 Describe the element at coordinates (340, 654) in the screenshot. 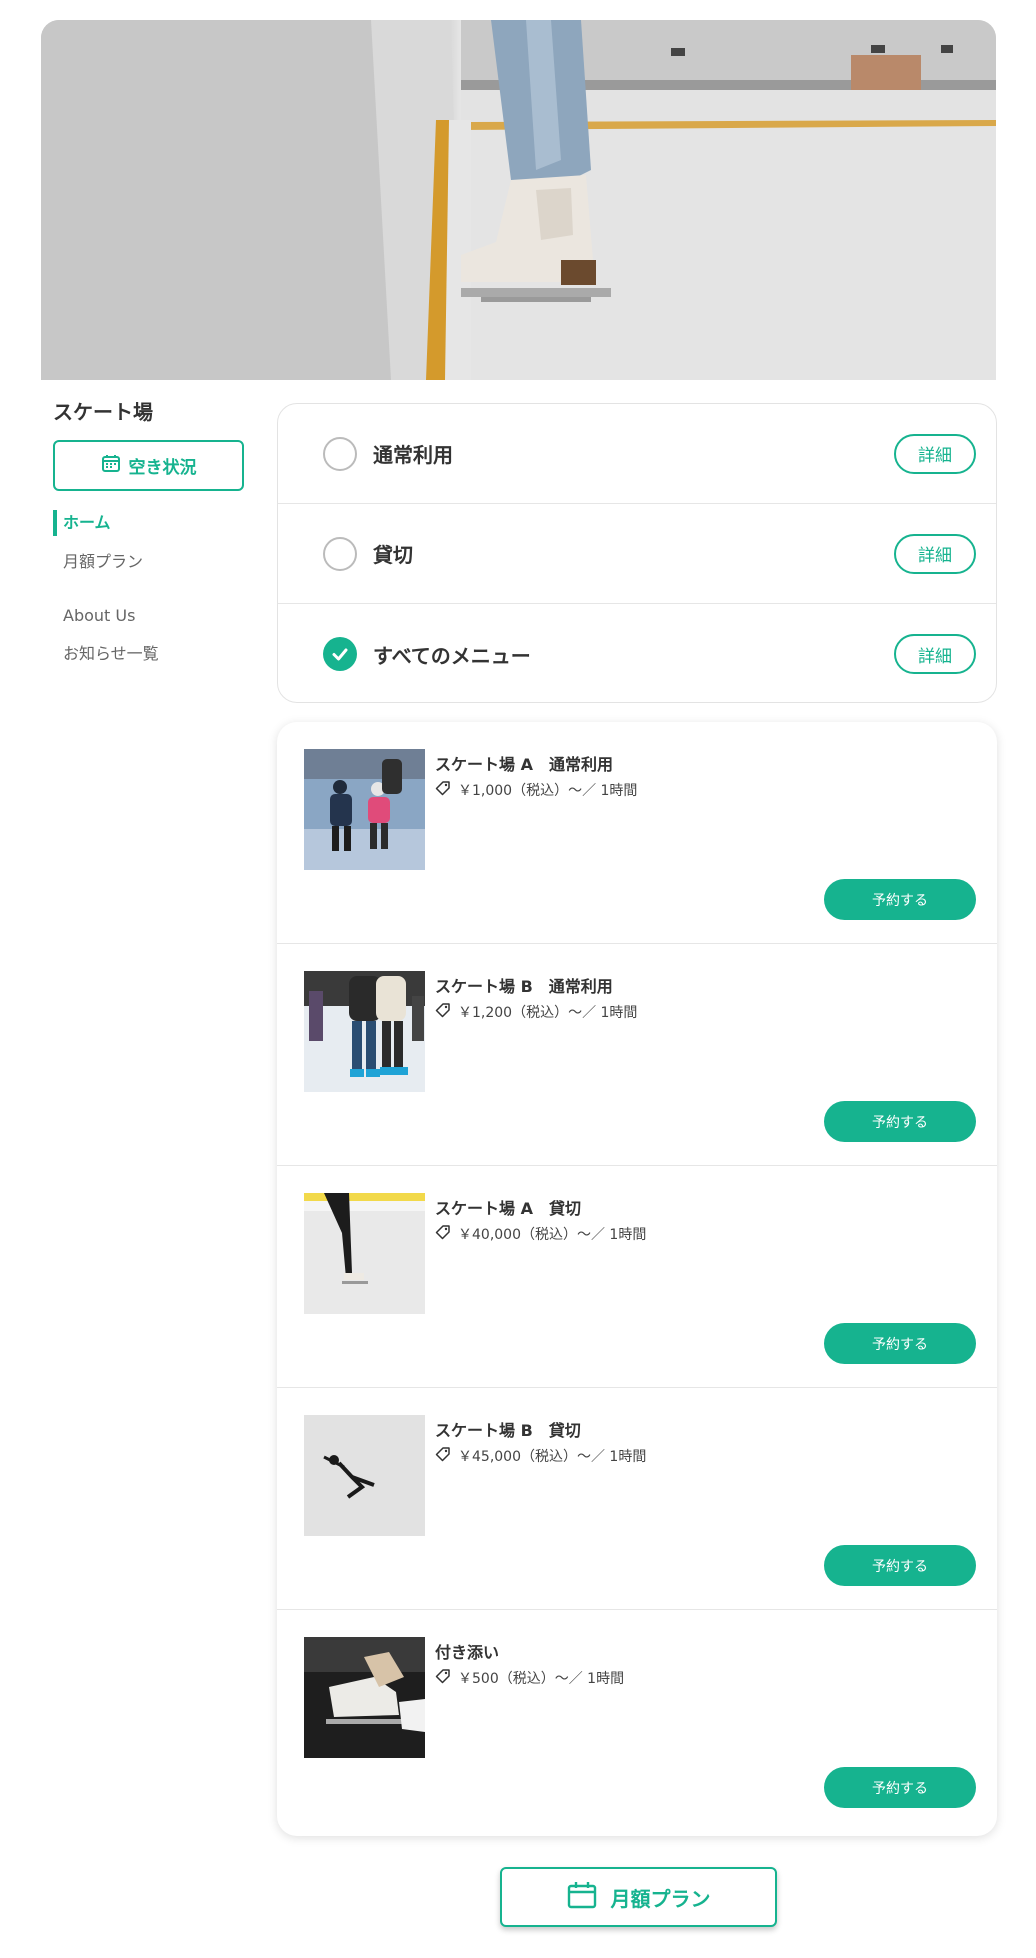

I see `radio-checked-icon` at that location.